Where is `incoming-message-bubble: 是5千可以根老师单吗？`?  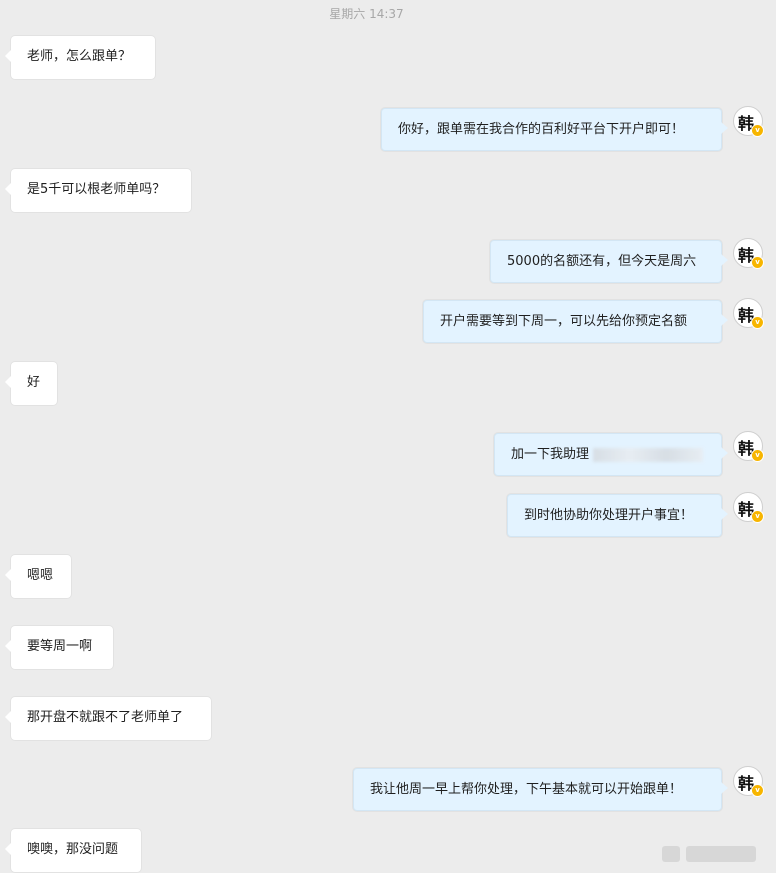
incoming-message-bubble: 是5千可以根老师单吗？ is located at coordinates (98, 190).